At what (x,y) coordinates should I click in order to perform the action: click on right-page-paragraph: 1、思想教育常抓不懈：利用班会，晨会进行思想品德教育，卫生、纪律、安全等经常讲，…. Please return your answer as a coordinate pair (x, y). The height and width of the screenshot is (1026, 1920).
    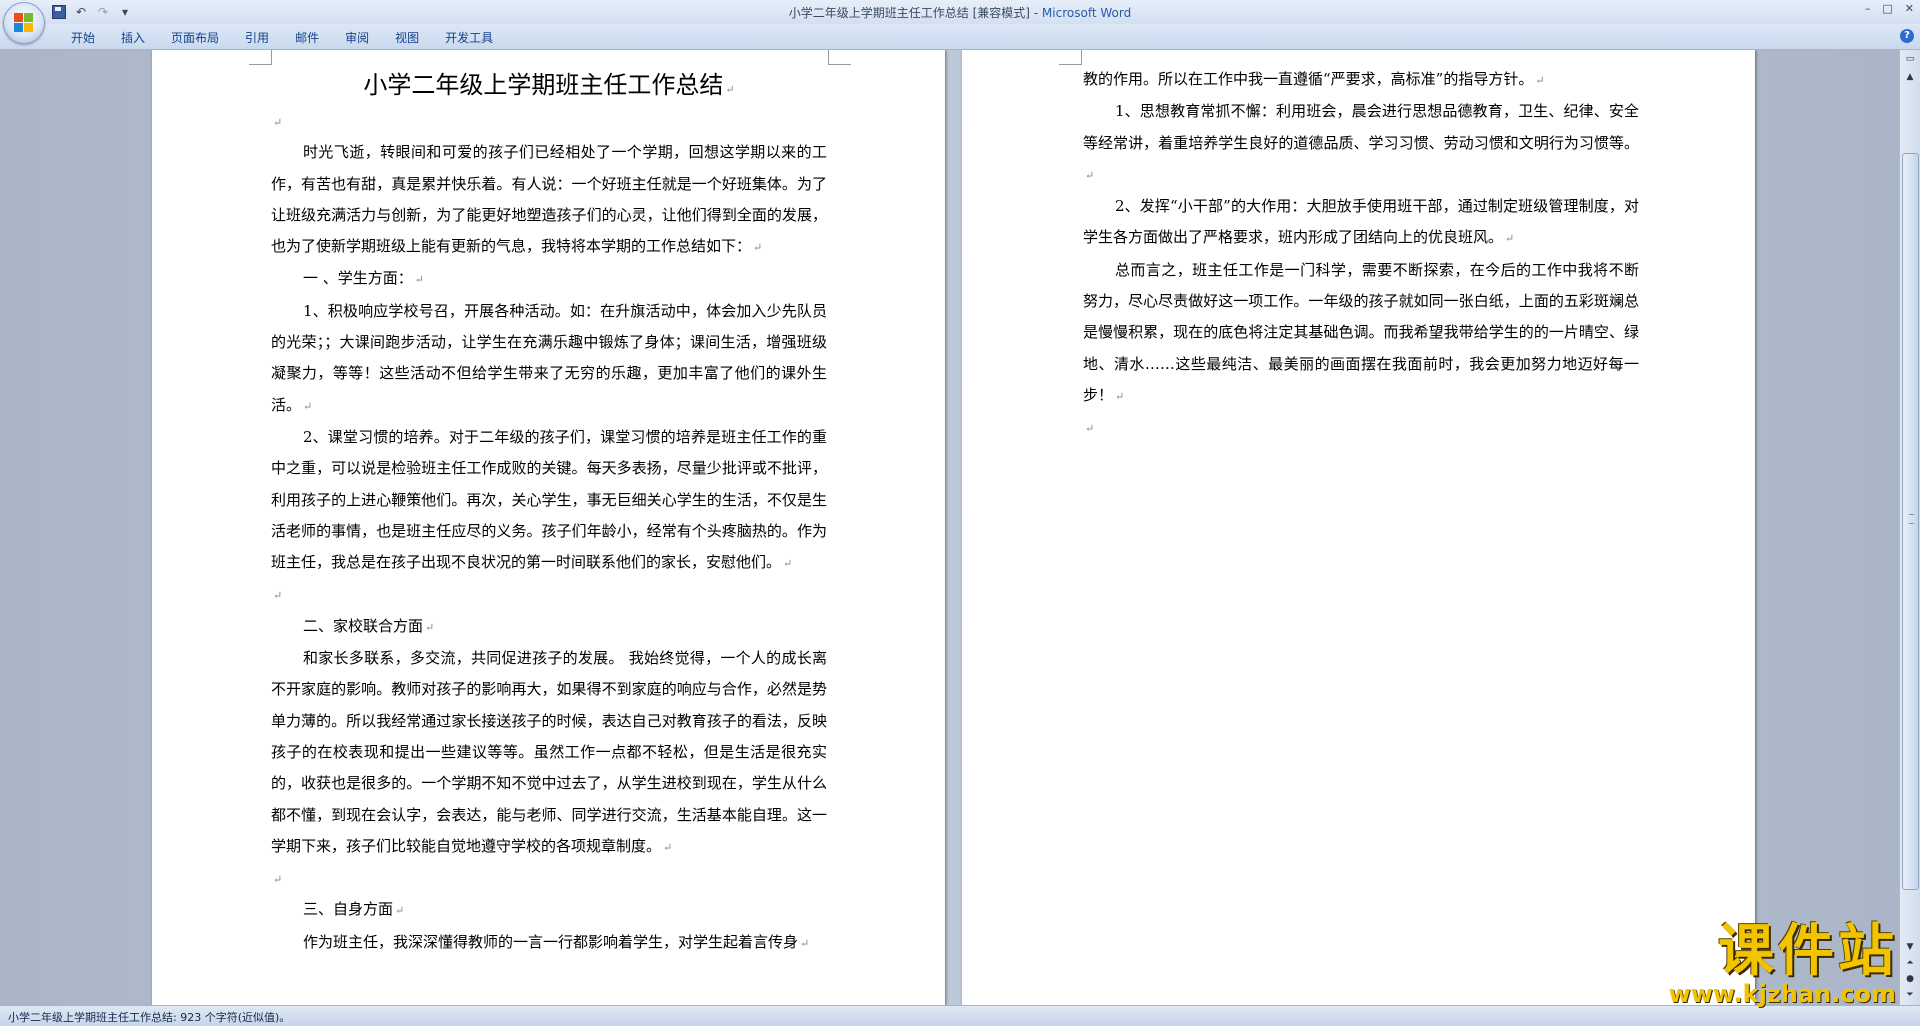
    Looking at the image, I should click on (1361, 143).